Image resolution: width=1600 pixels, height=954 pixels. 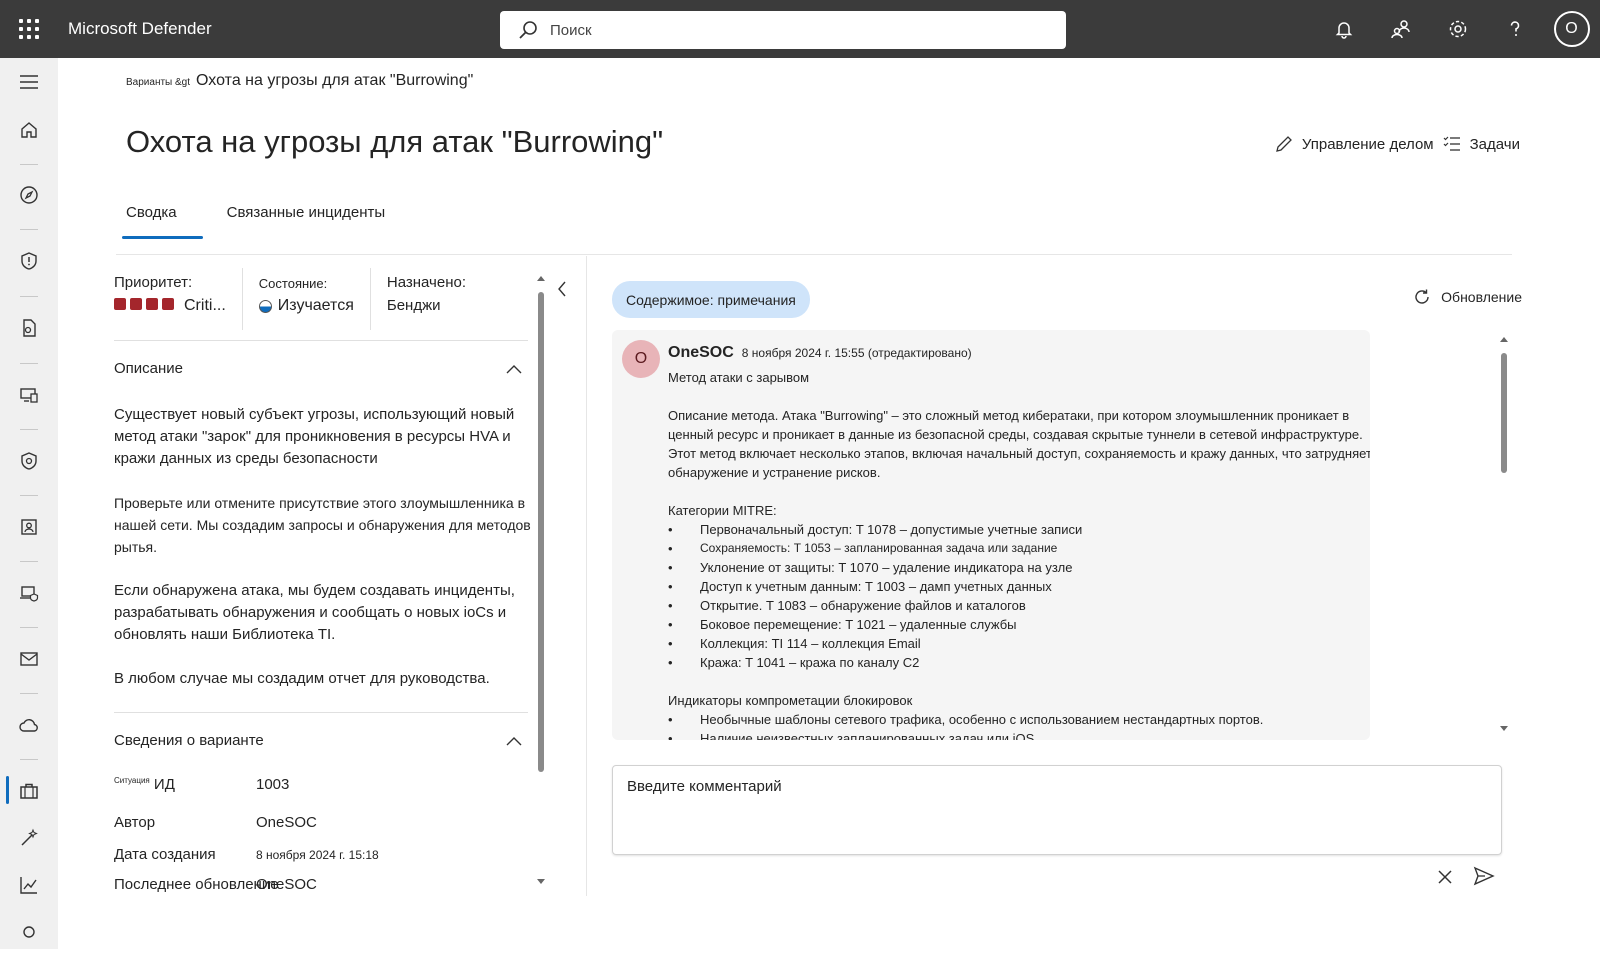 What do you see at coordinates (1504, 728) in the screenshot?
I see `scroll-down-icon` at bounding box center [1504, 728].